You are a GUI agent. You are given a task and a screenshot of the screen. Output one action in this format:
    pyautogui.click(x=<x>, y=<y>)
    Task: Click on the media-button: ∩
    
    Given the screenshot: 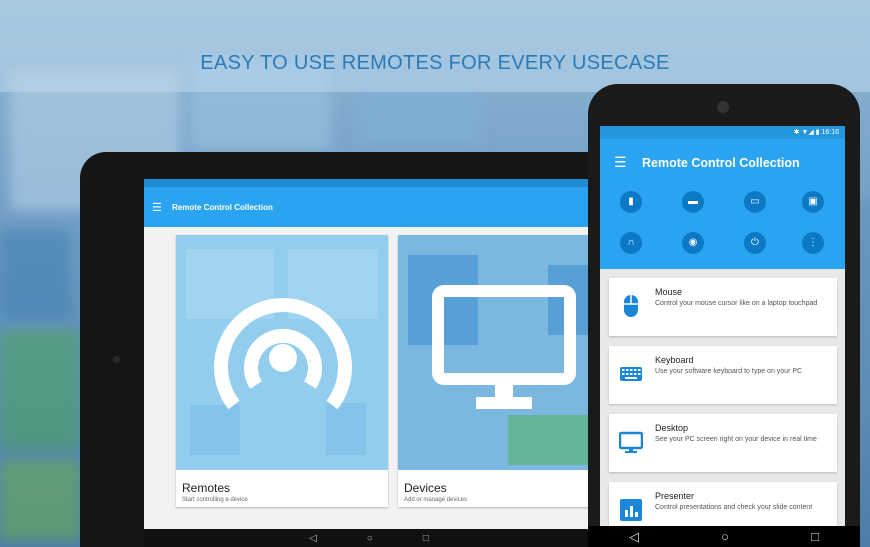 What is the action you would take?
    pyautogui.click(x=631, y=243)
    